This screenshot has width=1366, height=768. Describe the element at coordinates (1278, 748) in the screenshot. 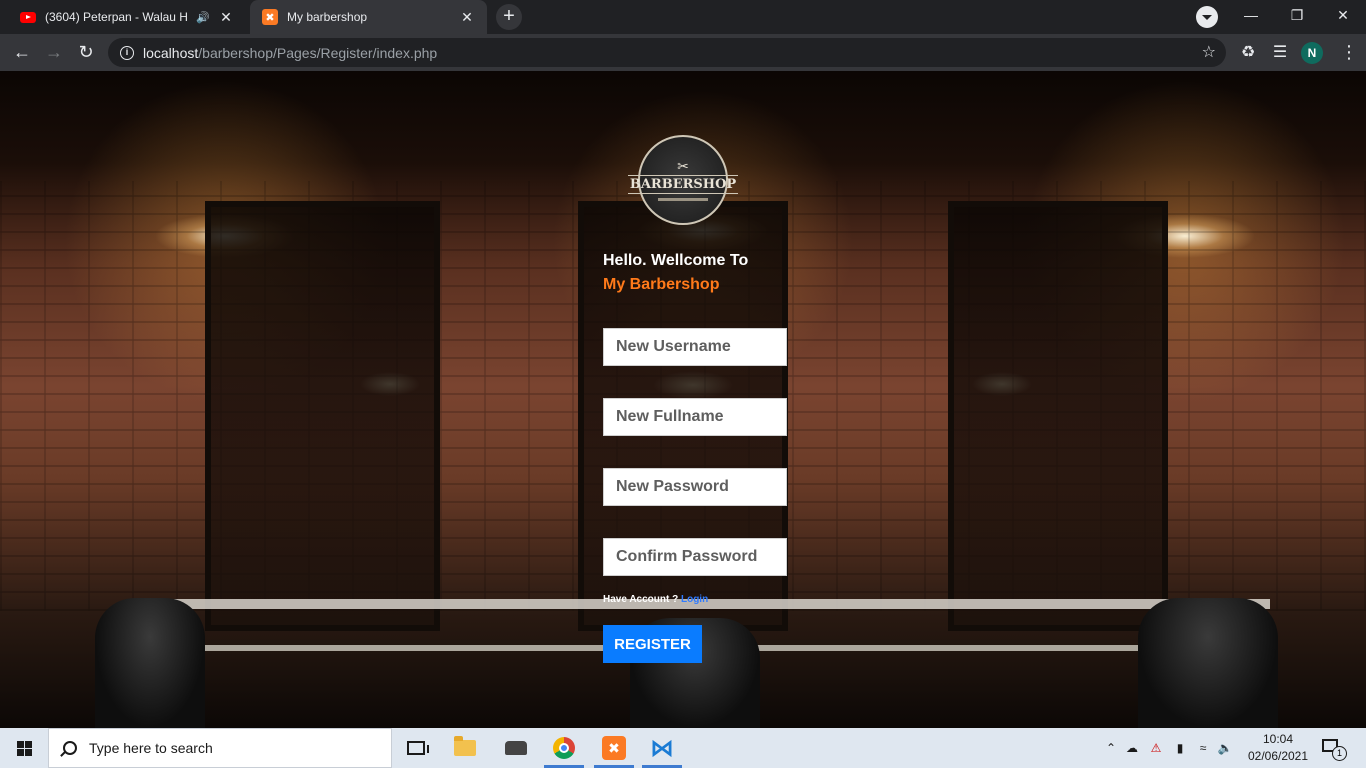

I see `taskbar-clock: 10:04 02/06/2021` at that location.